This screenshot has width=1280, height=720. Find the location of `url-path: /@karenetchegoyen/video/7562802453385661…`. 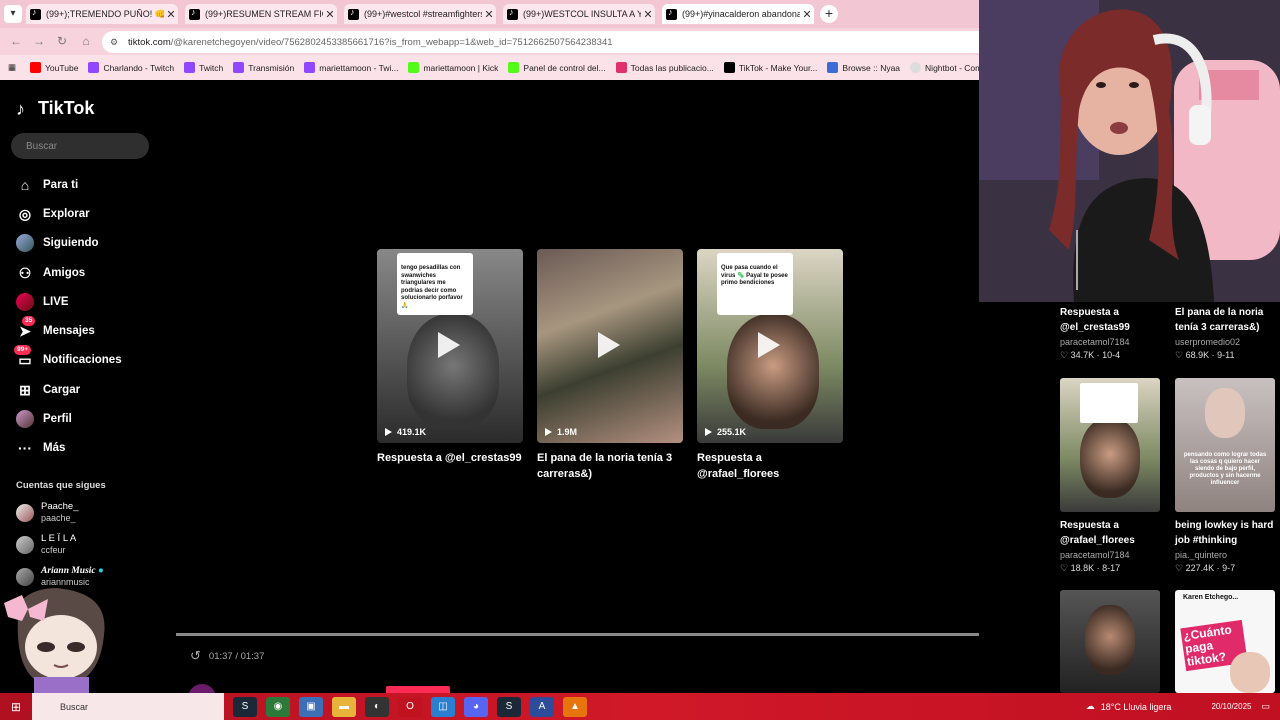

url-path: /@karenetchegoyen/video/7562802453385661… is located at coordinates (391, 42).